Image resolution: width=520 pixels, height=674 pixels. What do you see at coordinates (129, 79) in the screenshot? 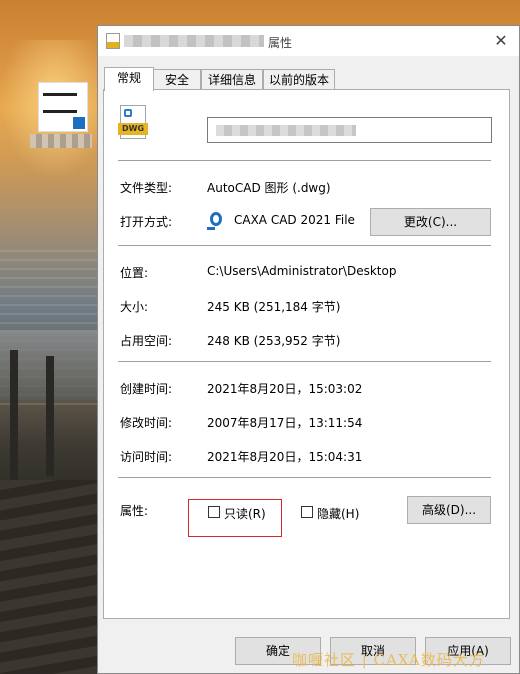
I see `tab-general: 常规` at bounding box center [129, 79].